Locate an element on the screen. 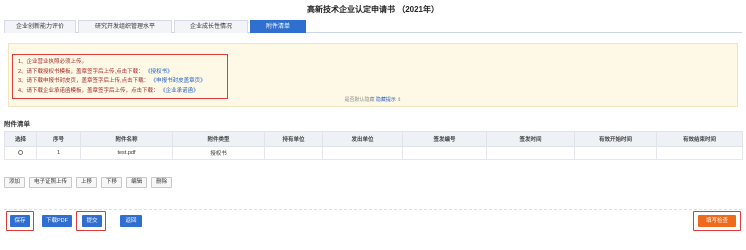  col-type: 附件类型 is located at coordinates (218, 139).